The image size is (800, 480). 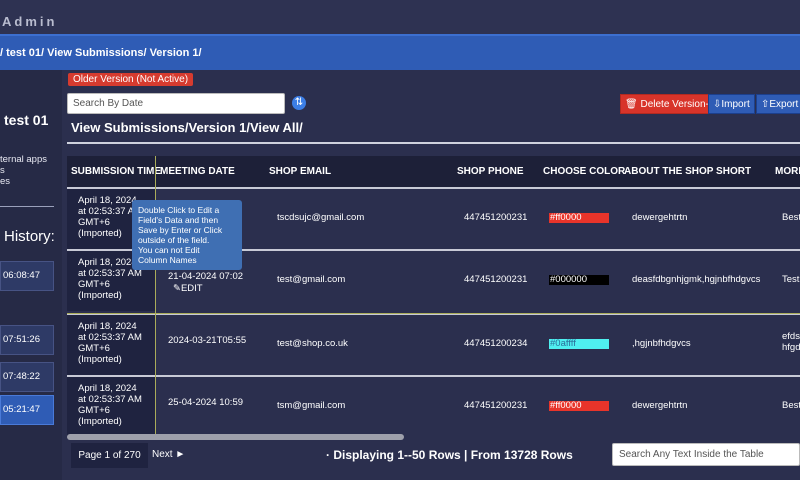 I want to click on tooltip-line: Column Names, so click(x=167, y=260).